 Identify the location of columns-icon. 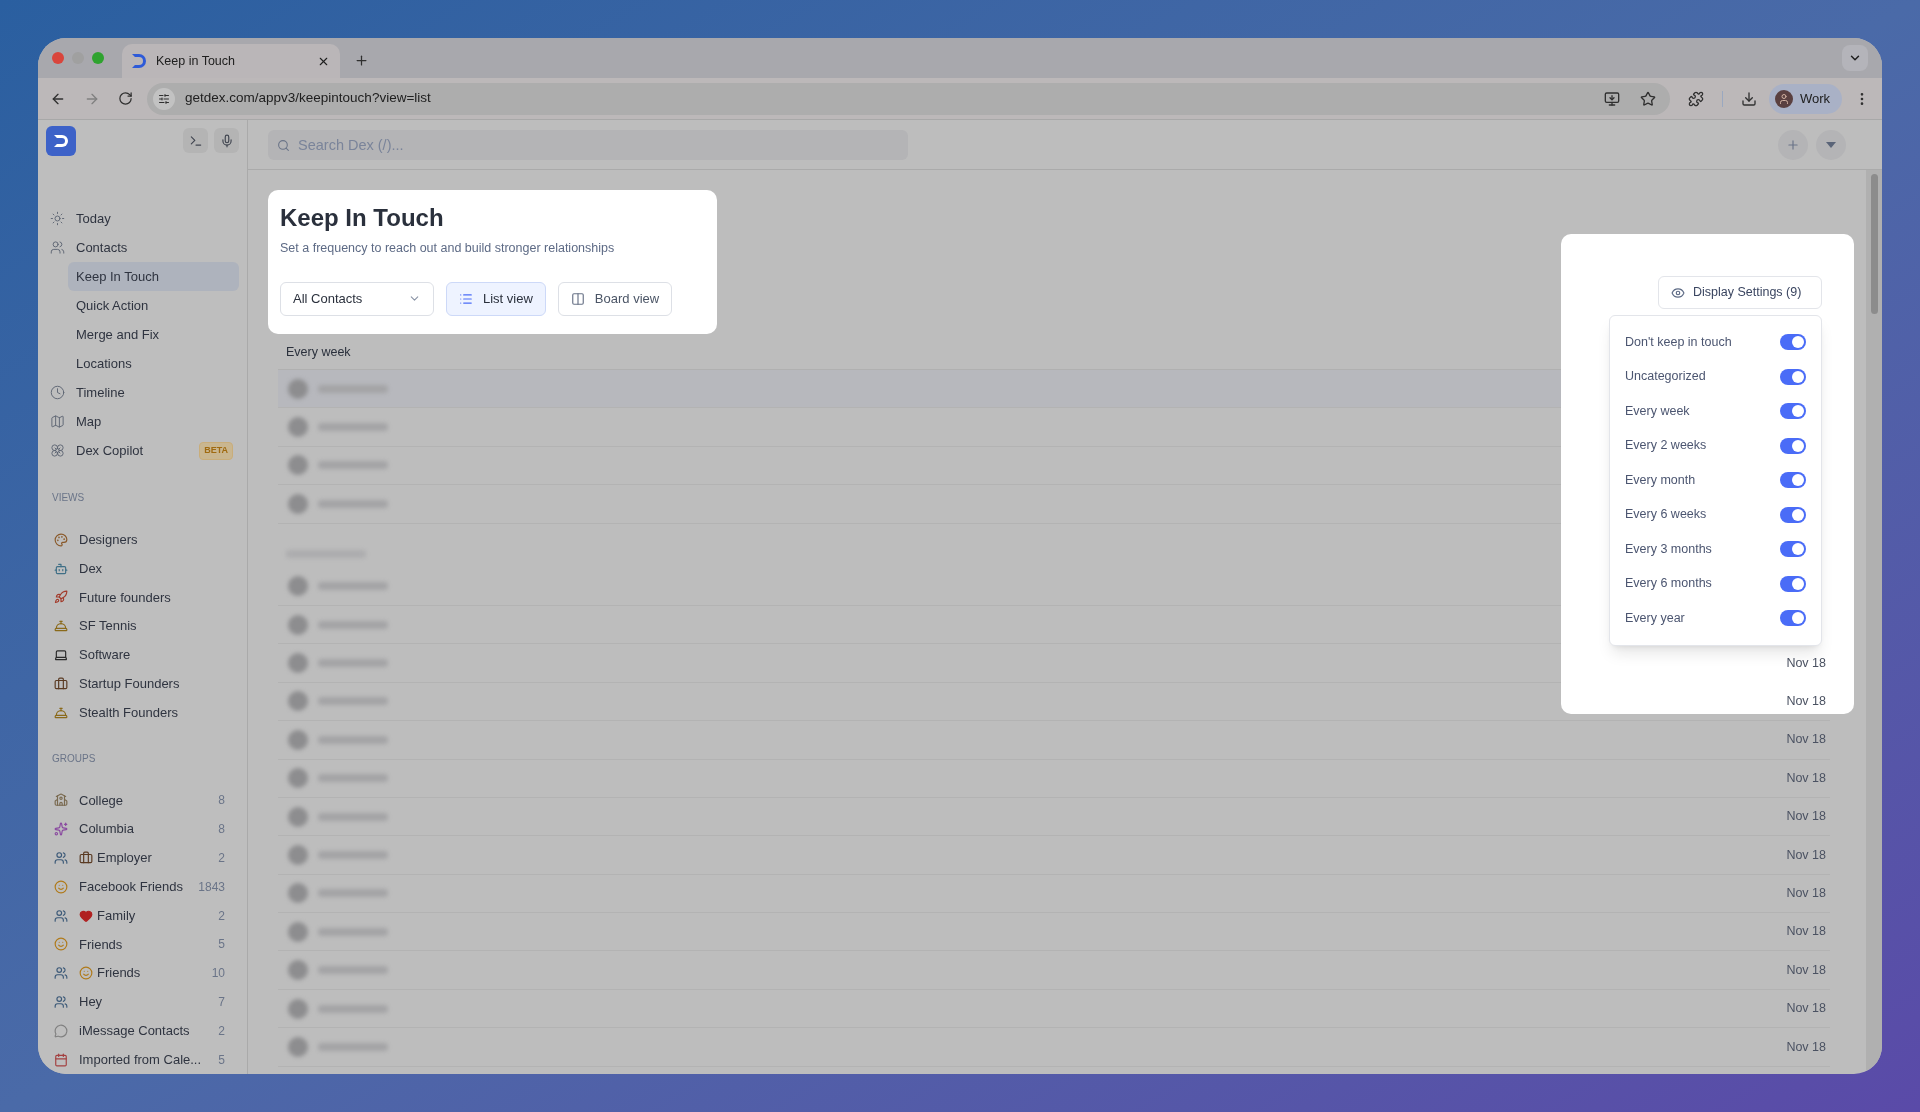
(577, 298).